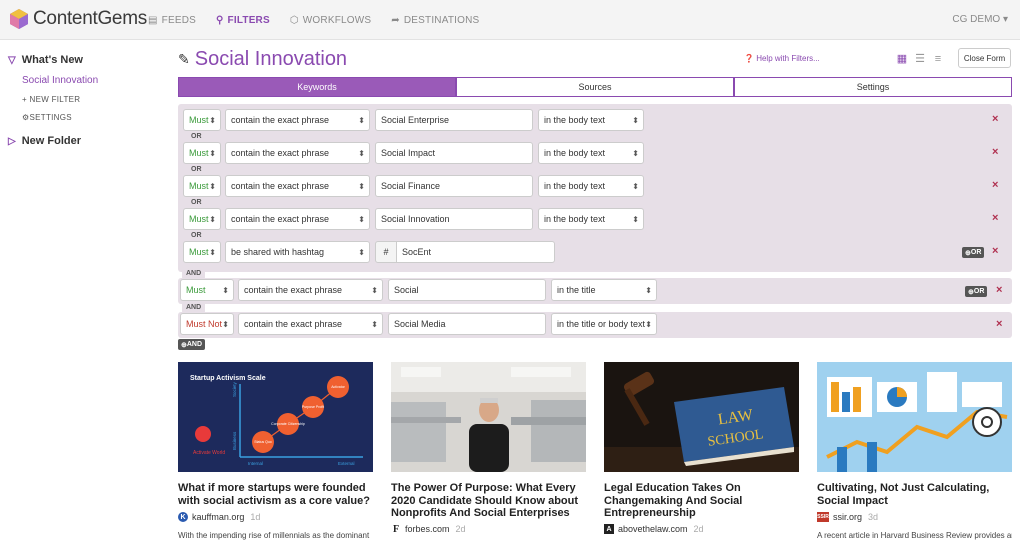 The width and height of the screenshot is (1020, 540). What do you see at coordinates (428, 529) in the screenshot?
I see `article-source: F forbes.com 2d` at bounding box center [428, 529].